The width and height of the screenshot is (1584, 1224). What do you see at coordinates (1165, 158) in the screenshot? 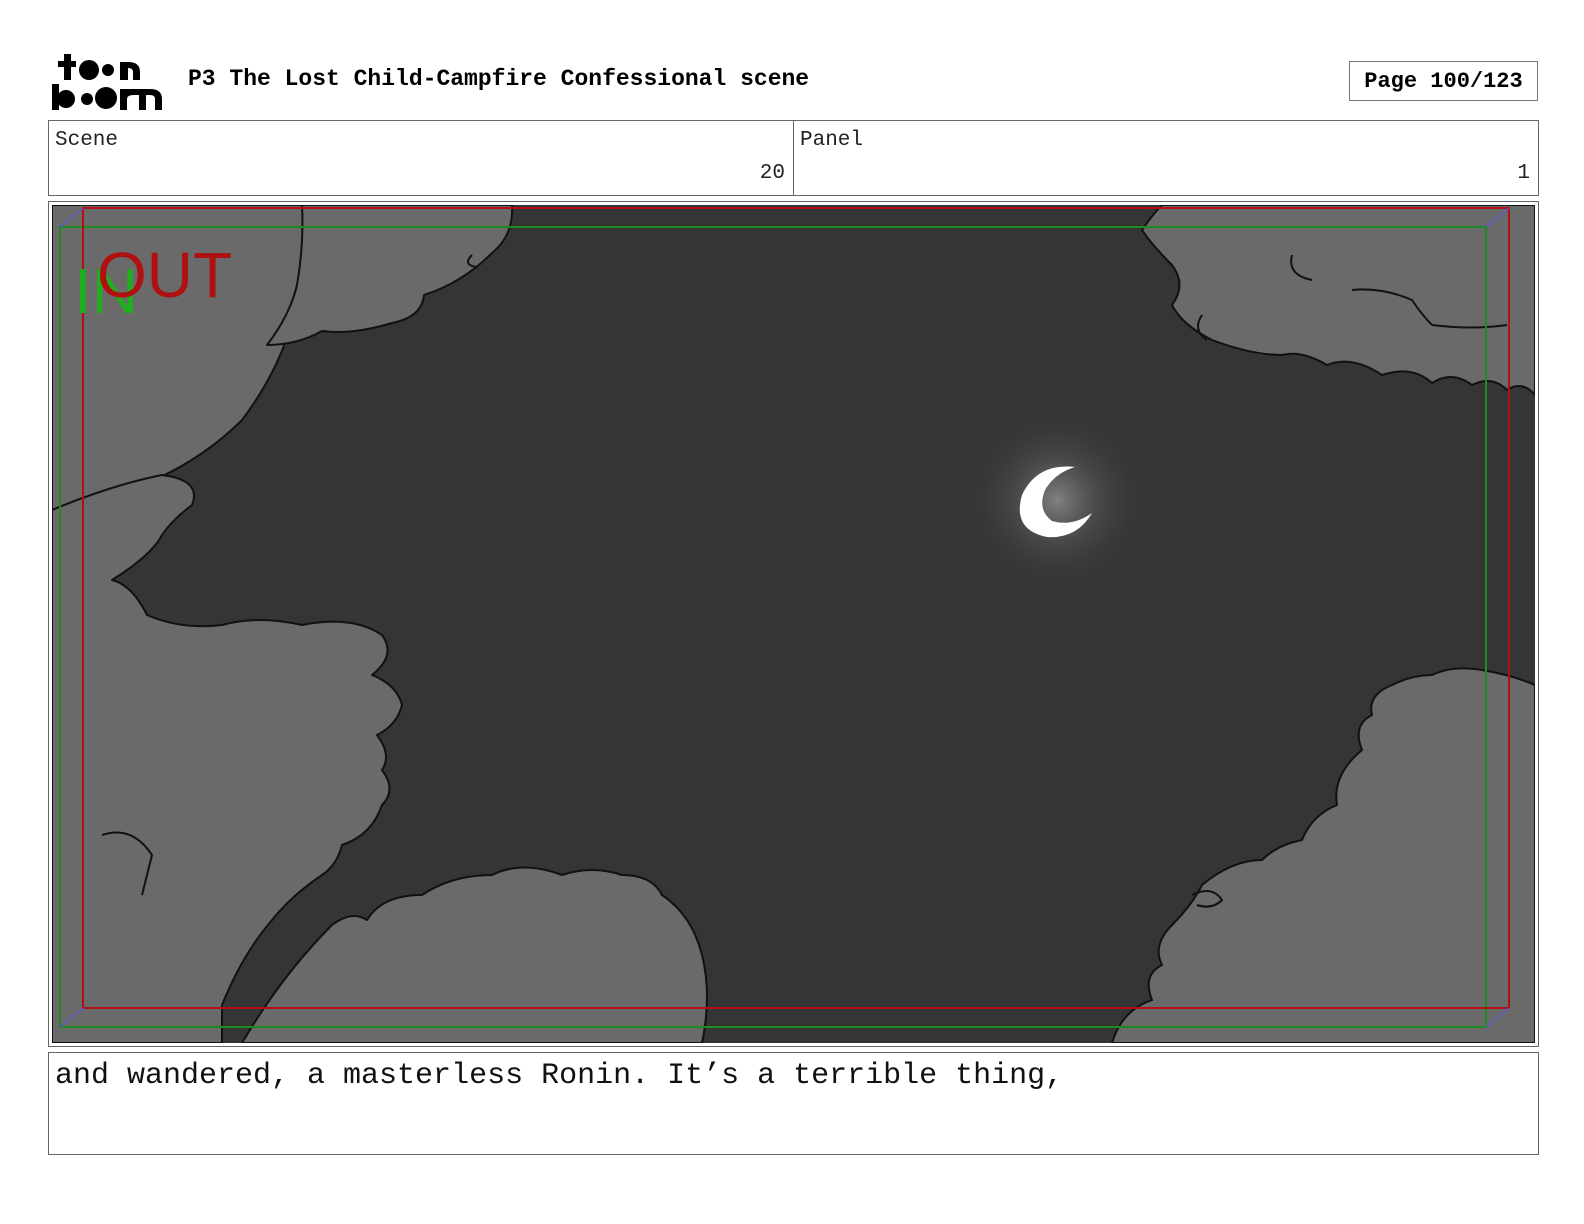
I see `panel-cell: Panel 1` at bounding box center [1165, 158].